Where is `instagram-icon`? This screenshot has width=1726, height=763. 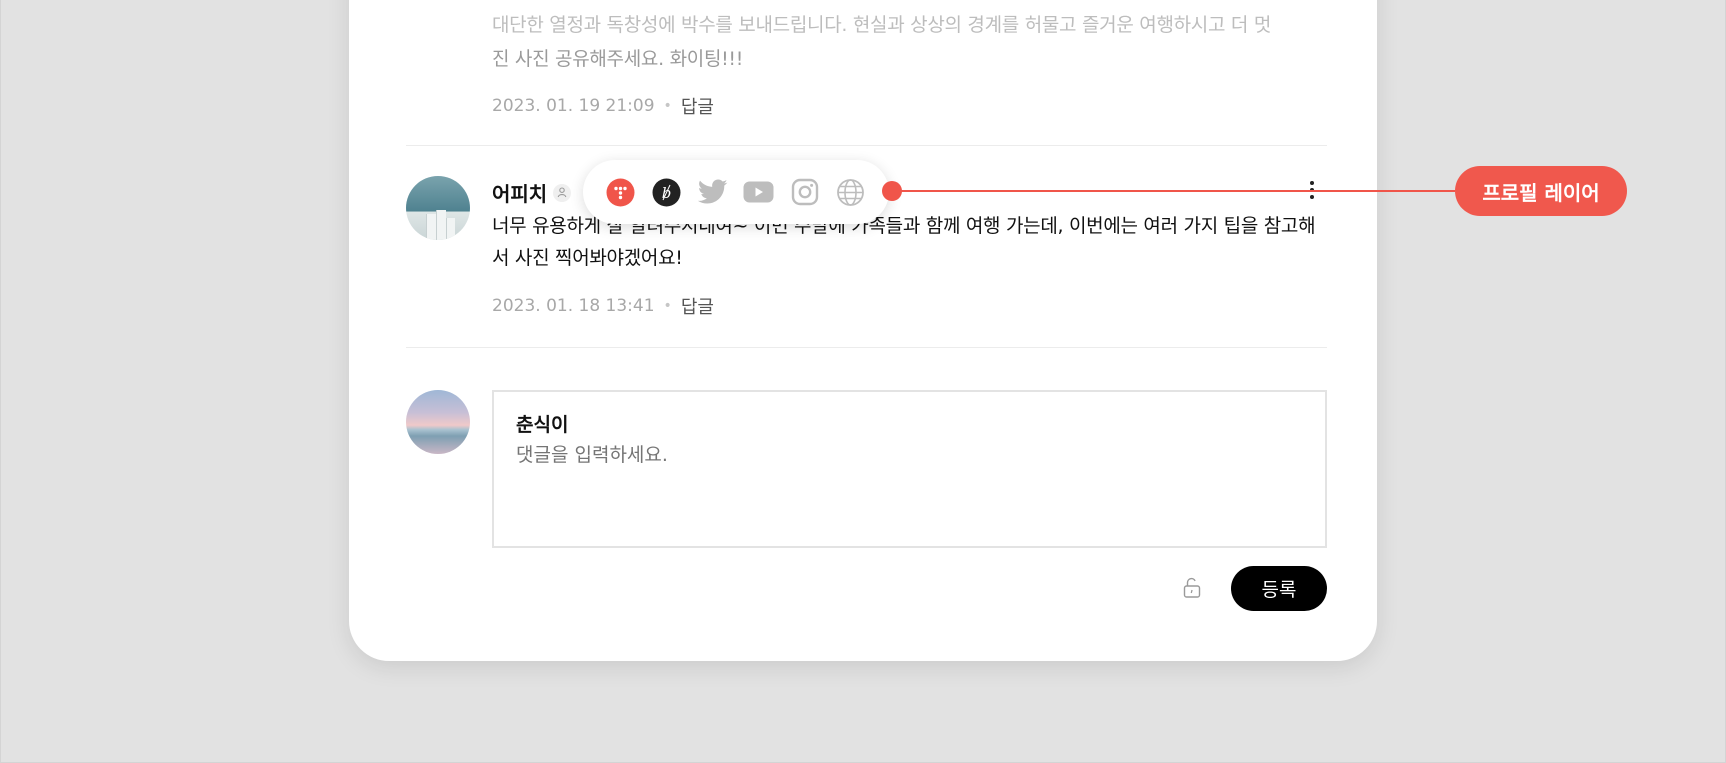 instagram-icon is located at coordinates (804, 192).